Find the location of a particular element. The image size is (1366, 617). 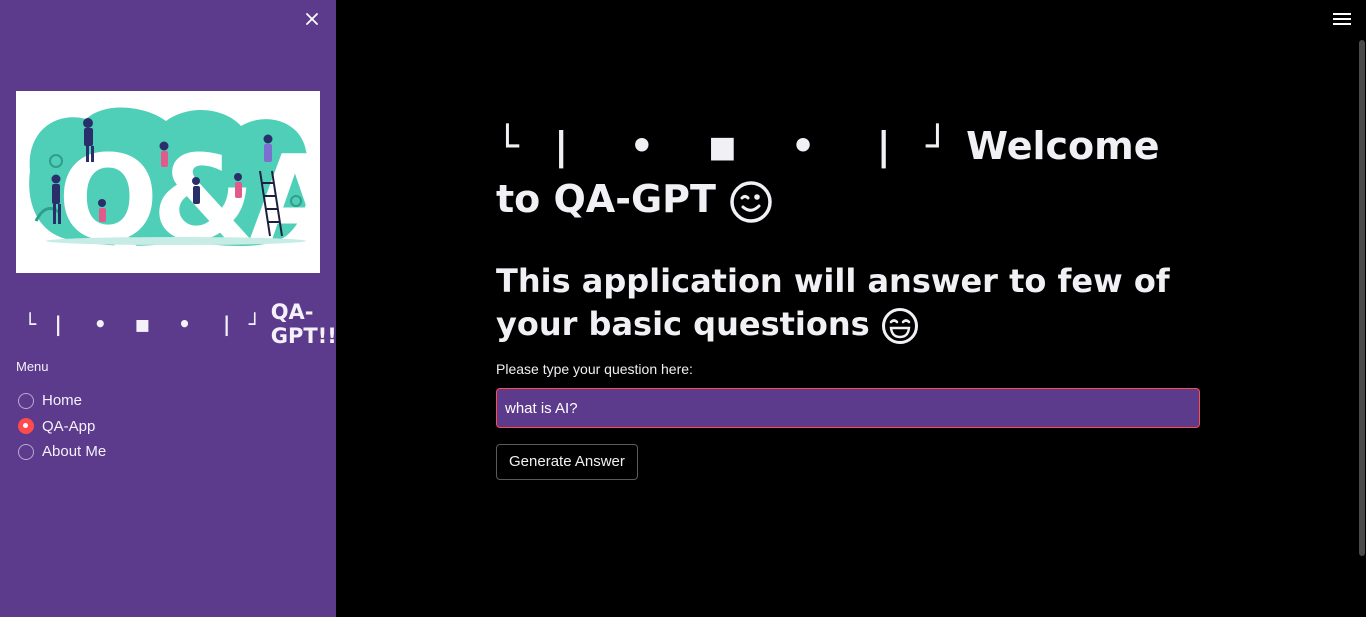

sidebar-title-glyphs: └ | • ■ • | ┘ is located at coordinates (143, 324).